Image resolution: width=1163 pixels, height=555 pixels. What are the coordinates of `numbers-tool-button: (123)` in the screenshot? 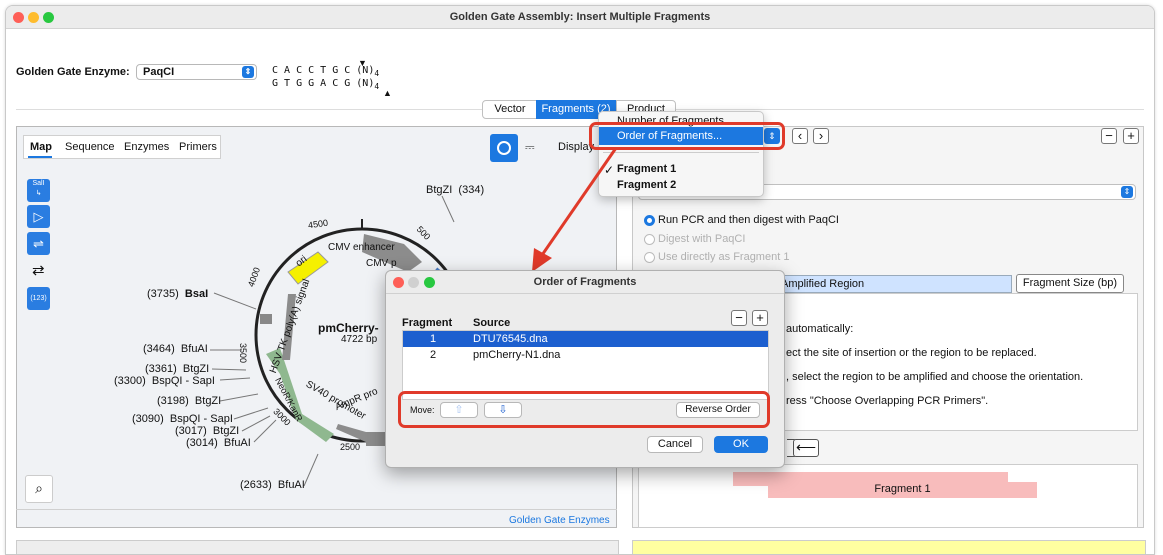 It's located at (38, 298).